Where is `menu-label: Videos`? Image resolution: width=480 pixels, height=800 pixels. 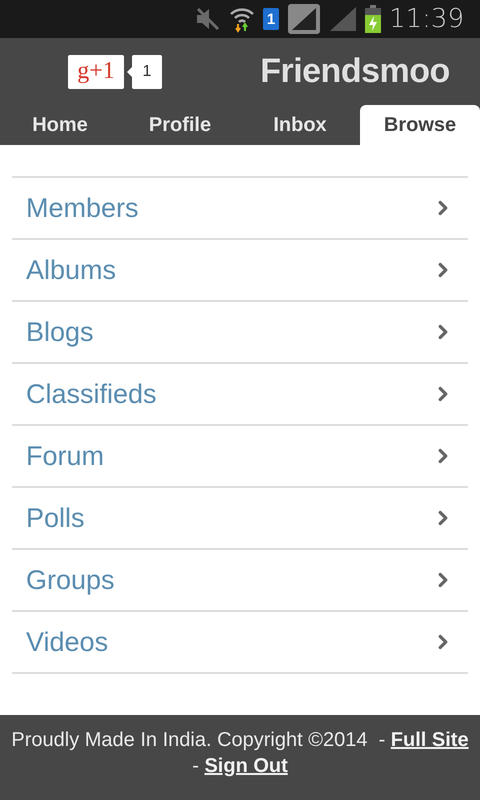 menu-label: Videos is located at coordinates (67, 642).